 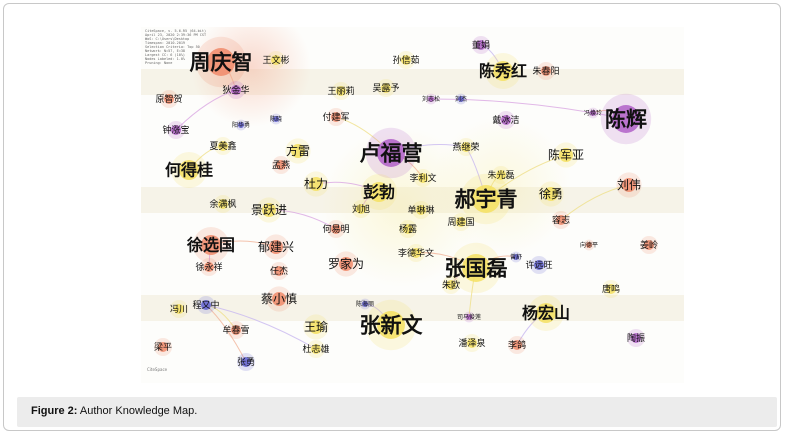 What do you see at coordinates (460, 222) in the screenshot?
I see `author-node-label: 周建国` at bounding box center [460, 222].